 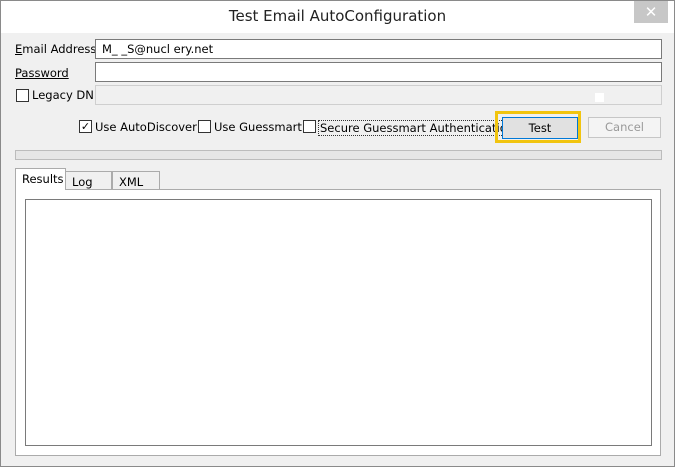 What do you see at coordinates (204, 126) in the screenshot?
I see `use-guessmart-checkbox` at bounding box center [204, 126].